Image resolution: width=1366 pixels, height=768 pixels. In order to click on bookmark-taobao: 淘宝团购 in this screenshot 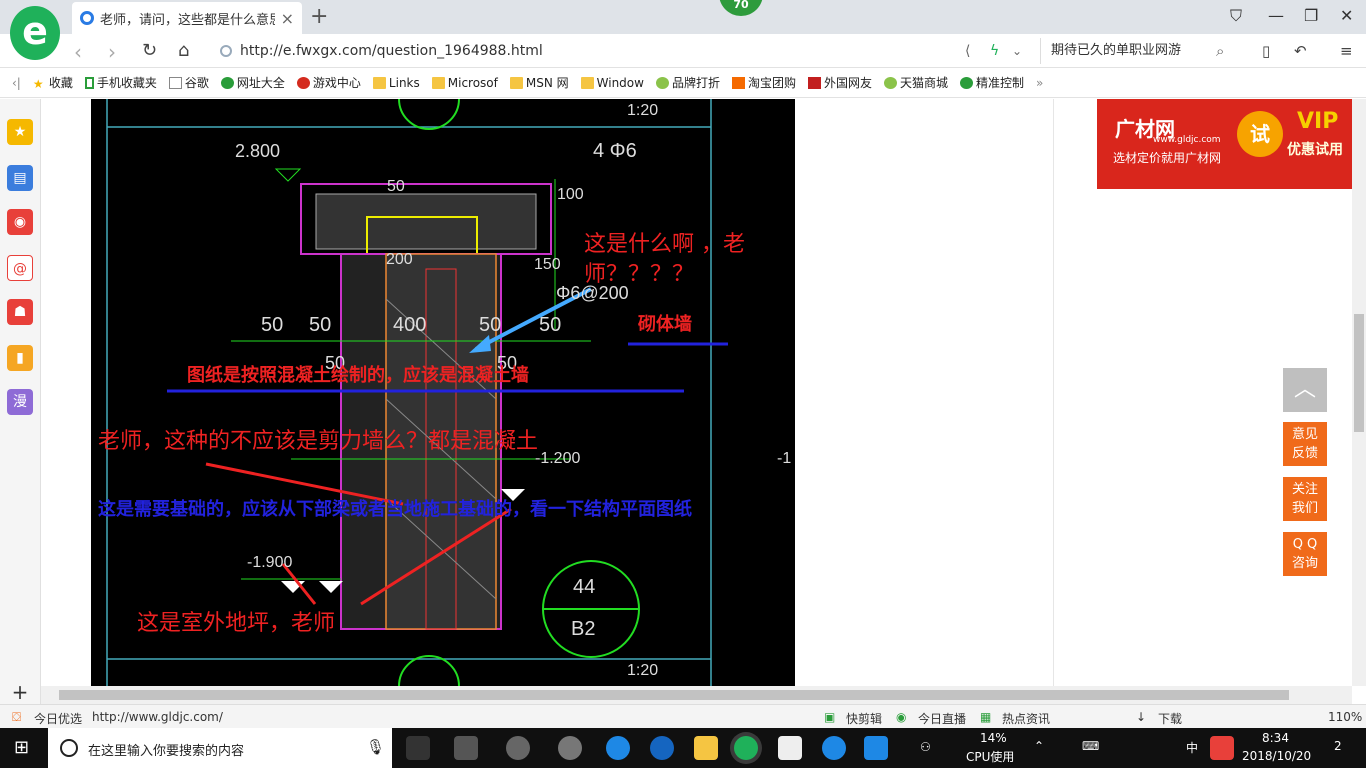, I will do `click(763, 82)`.